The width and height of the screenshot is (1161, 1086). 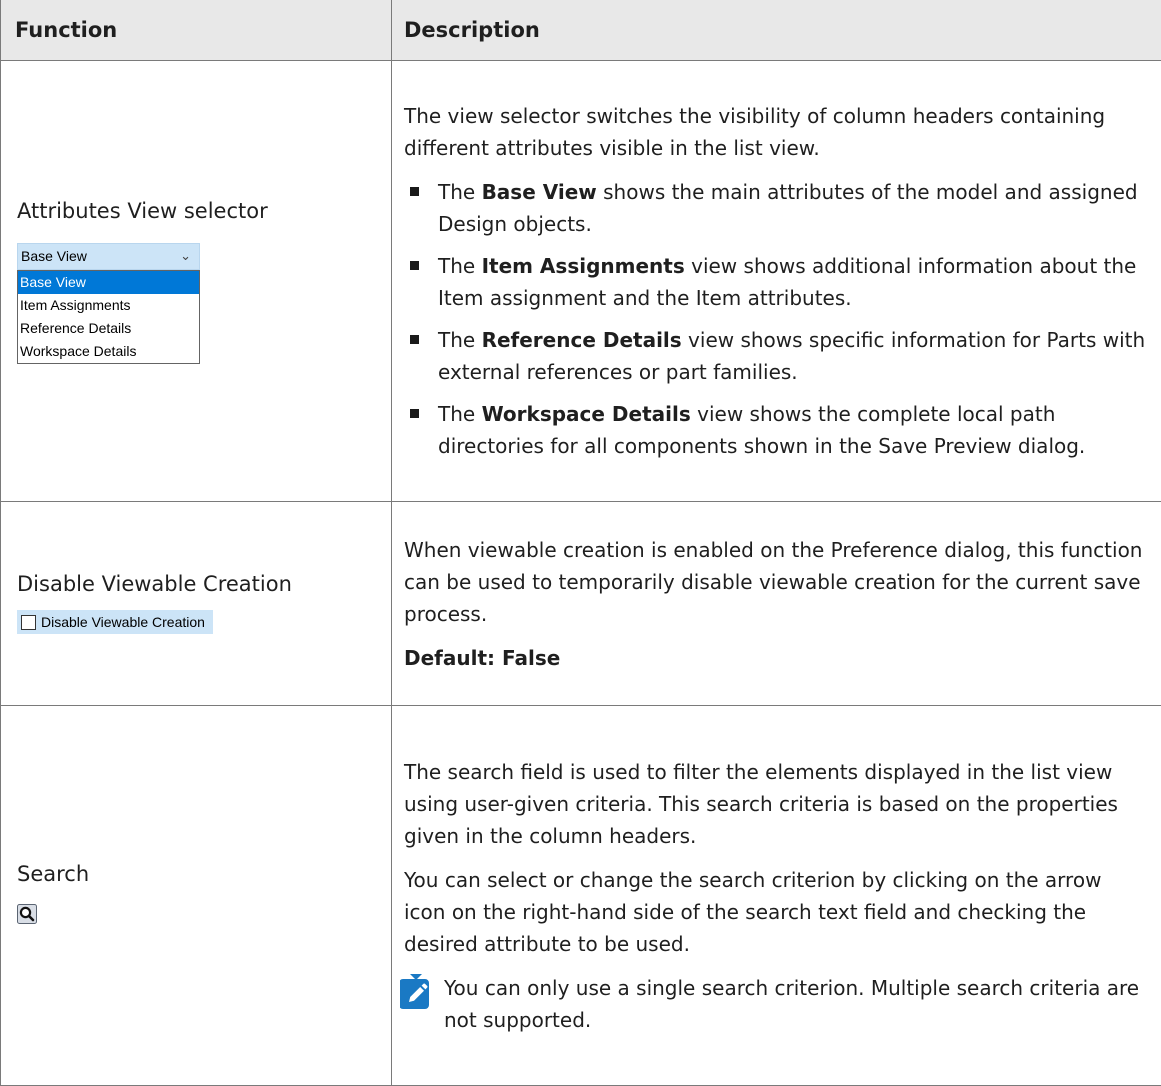 What do you see at coordinates (108, 305) in the screenshot?
I see `dropdown-option: Item Assignments` at bounding box center [108, 305].